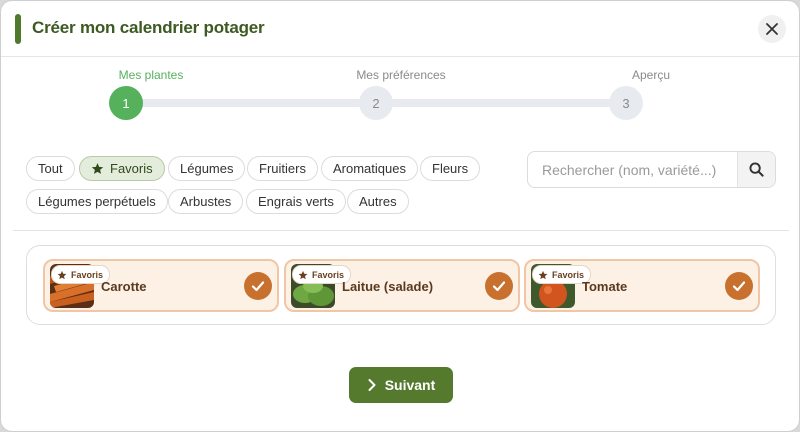 The image size is (800, 432). I want to click on filter-chip-fruitiers: Fruitiers, so click(282, 168).